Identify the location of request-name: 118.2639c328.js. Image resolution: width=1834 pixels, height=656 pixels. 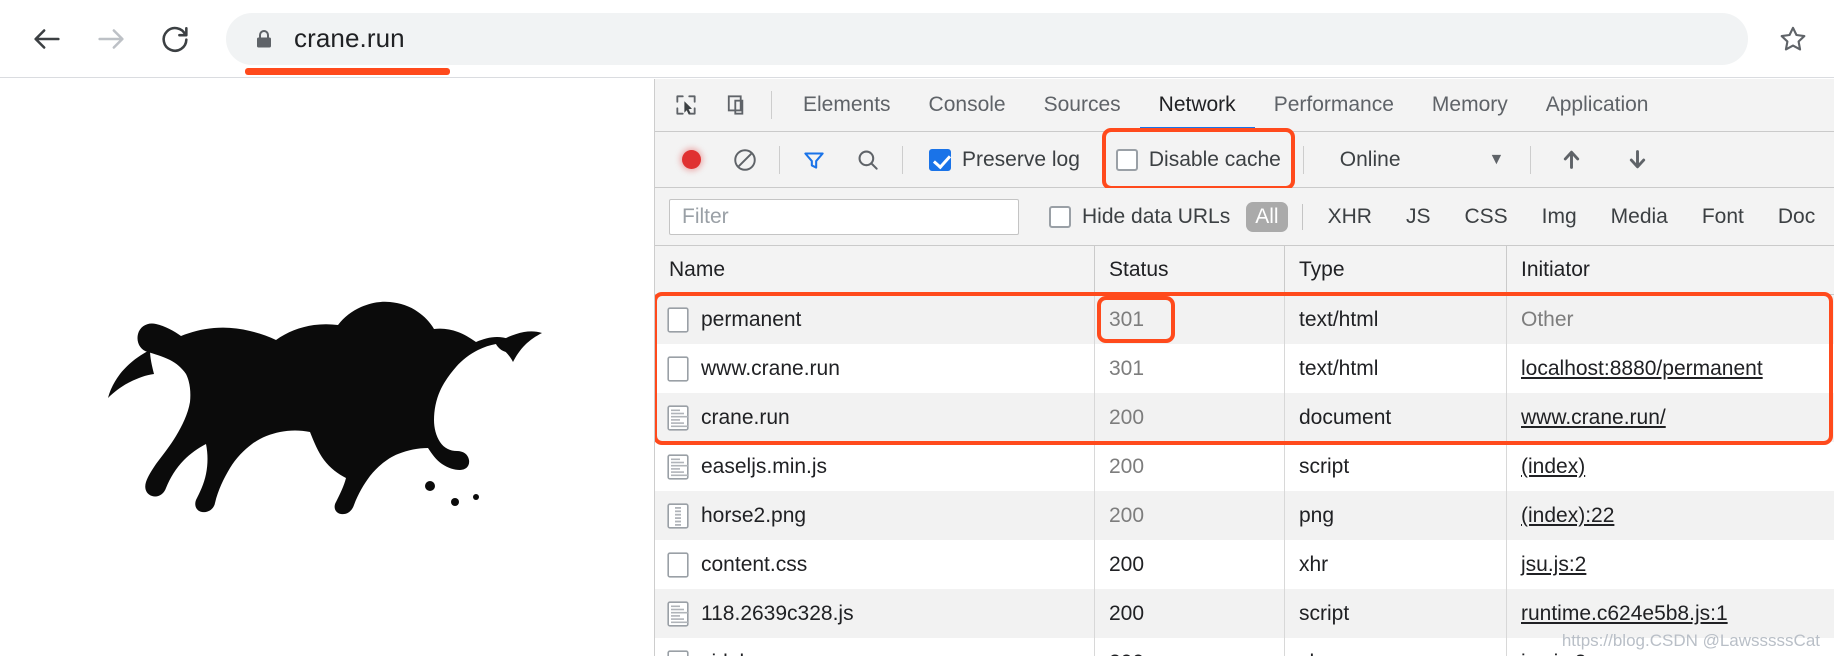
(777, 613).